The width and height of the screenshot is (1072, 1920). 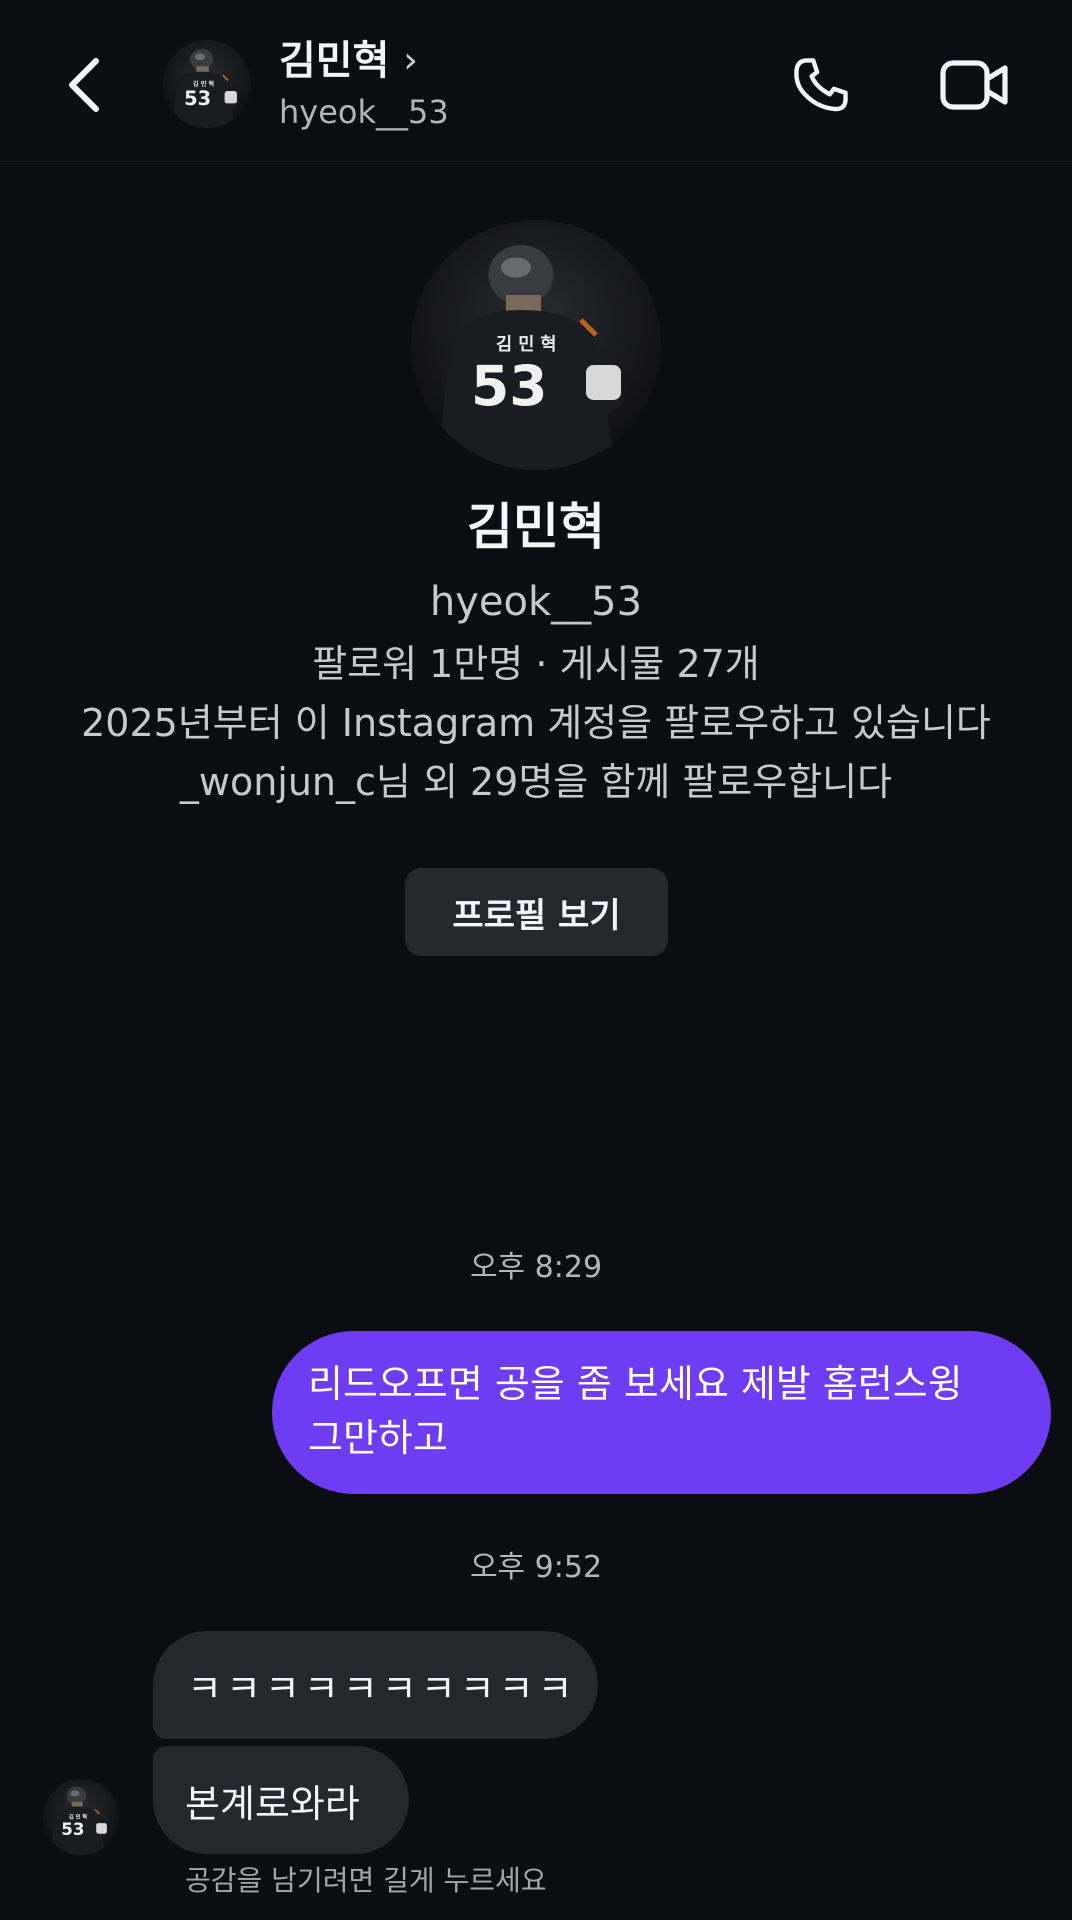 I want to click on reaction-hint: 공감을 남기려면 길게 누르세요, so click(x=366, y=1880).